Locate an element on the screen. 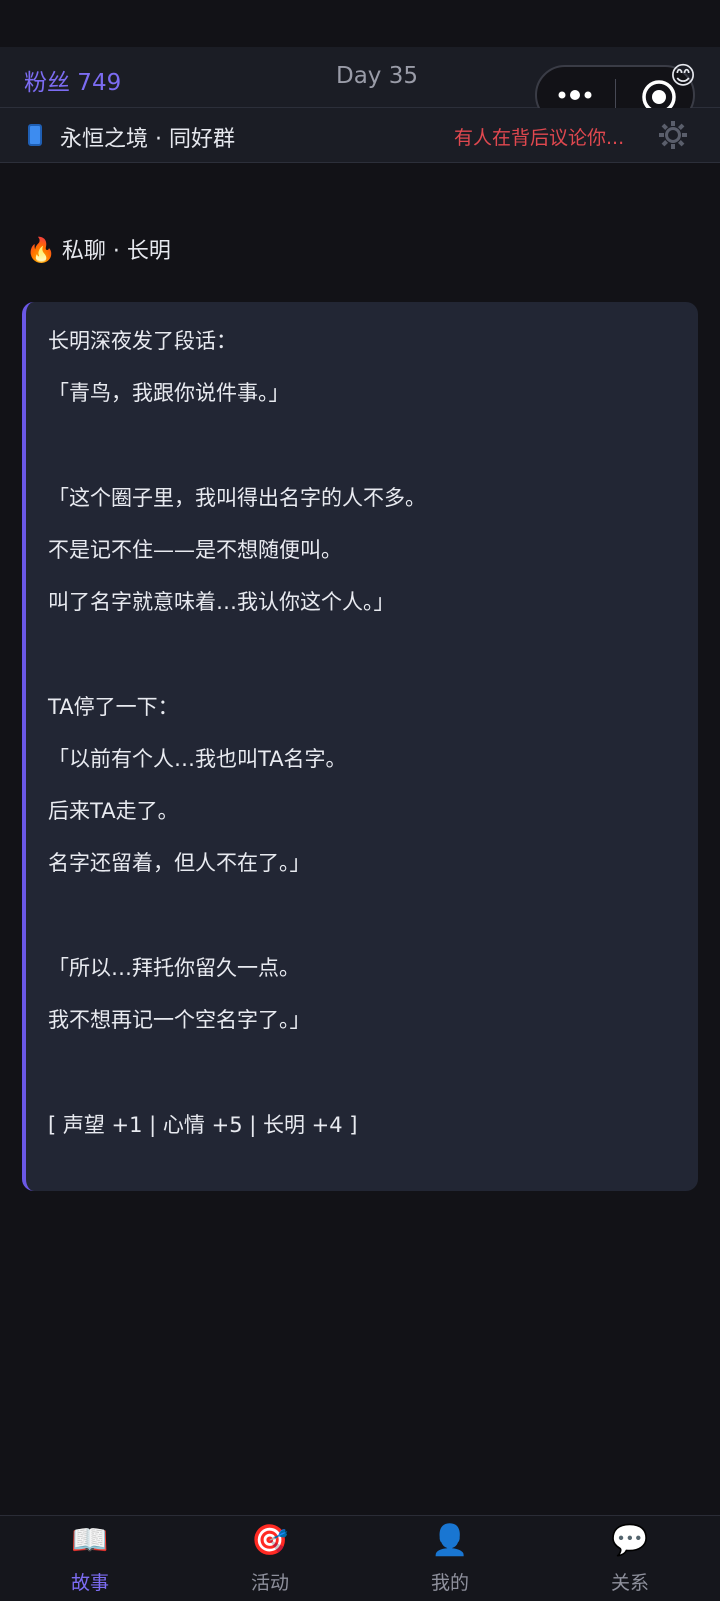 The image size is (720, 1601). chat-bubble-icon: 💬 is located at coordinates (630, 1540).